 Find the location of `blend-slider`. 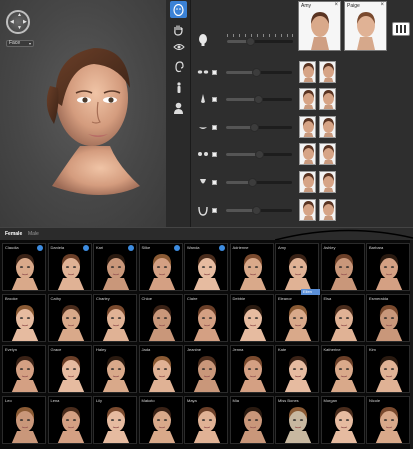

blend-slider is located at coordinates (260, 41).